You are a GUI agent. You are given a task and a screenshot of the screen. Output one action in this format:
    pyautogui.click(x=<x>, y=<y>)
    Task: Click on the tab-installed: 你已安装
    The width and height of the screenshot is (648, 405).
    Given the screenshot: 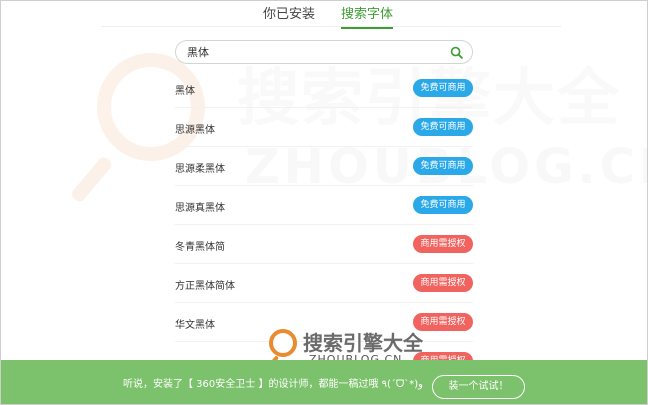 What is the action you would take?
    pyautogui.click(x=289, y=15)
    